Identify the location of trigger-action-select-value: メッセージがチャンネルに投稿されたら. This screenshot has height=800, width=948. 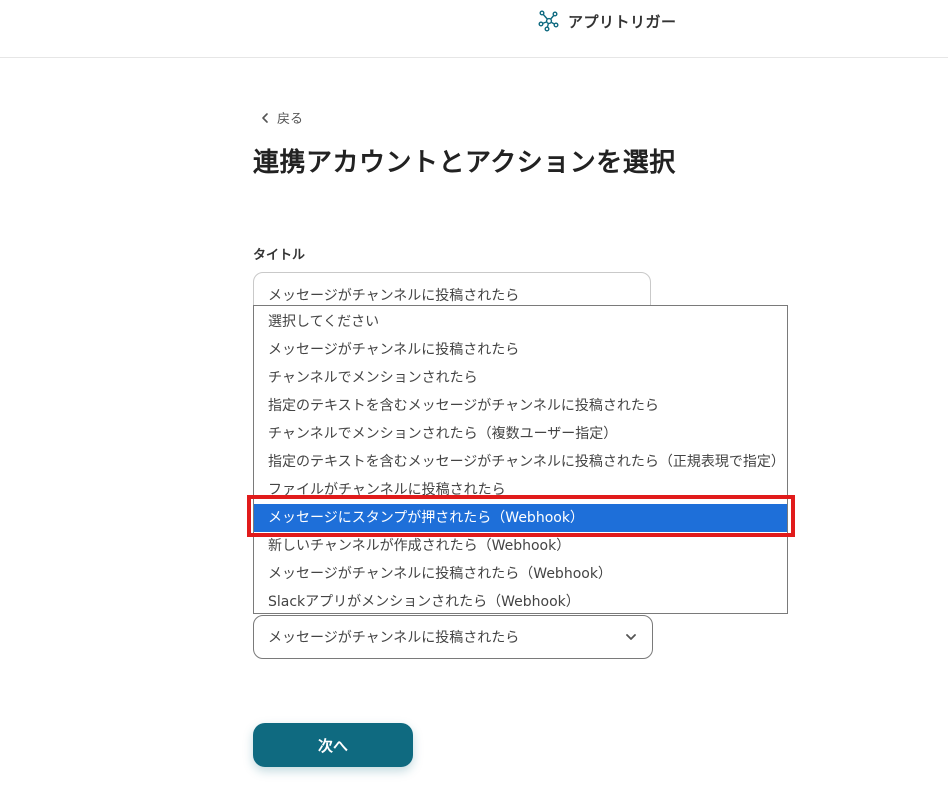
(394, 638).